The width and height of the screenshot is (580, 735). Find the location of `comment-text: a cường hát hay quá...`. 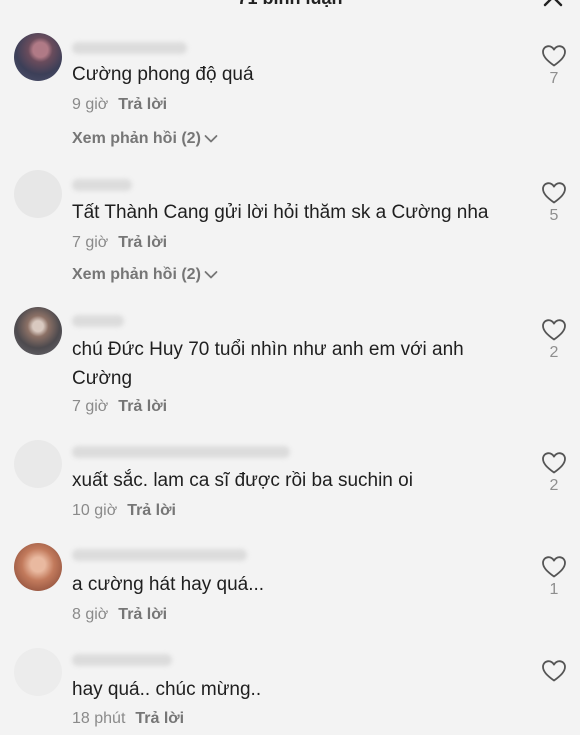

comment-text: a cường hát hay quá... is located at coordinates (168, 584).